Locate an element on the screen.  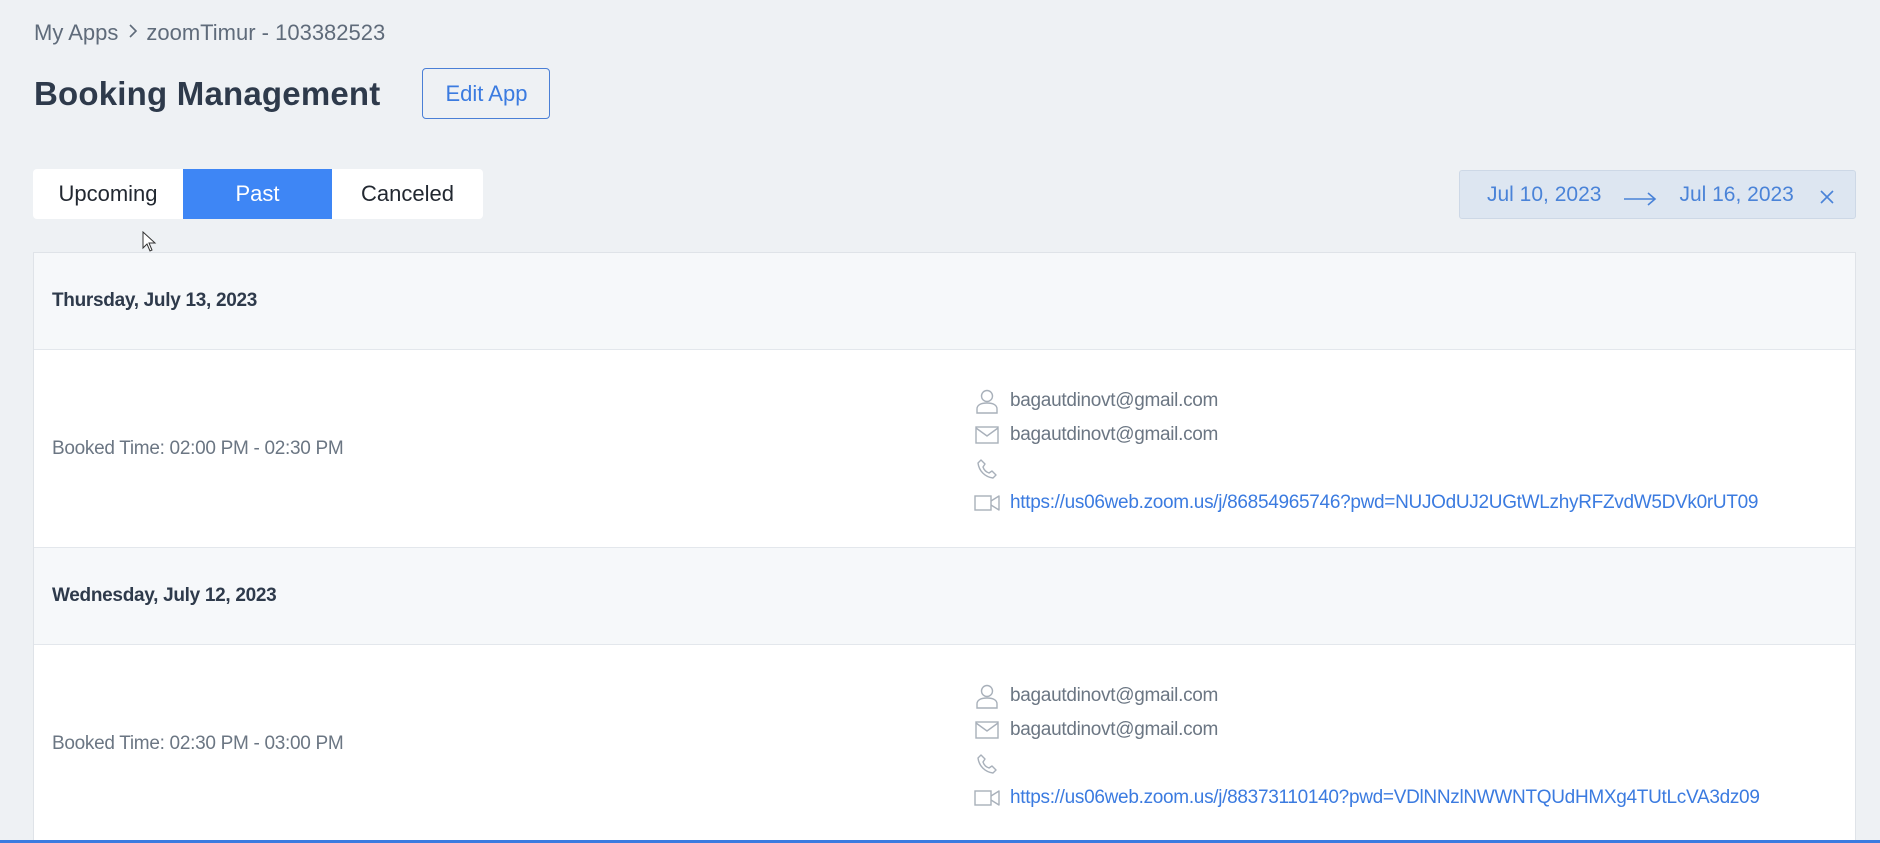
breadcrumb: My Apps zoomTimur - 103382523 is located at coordinates (209, 33).